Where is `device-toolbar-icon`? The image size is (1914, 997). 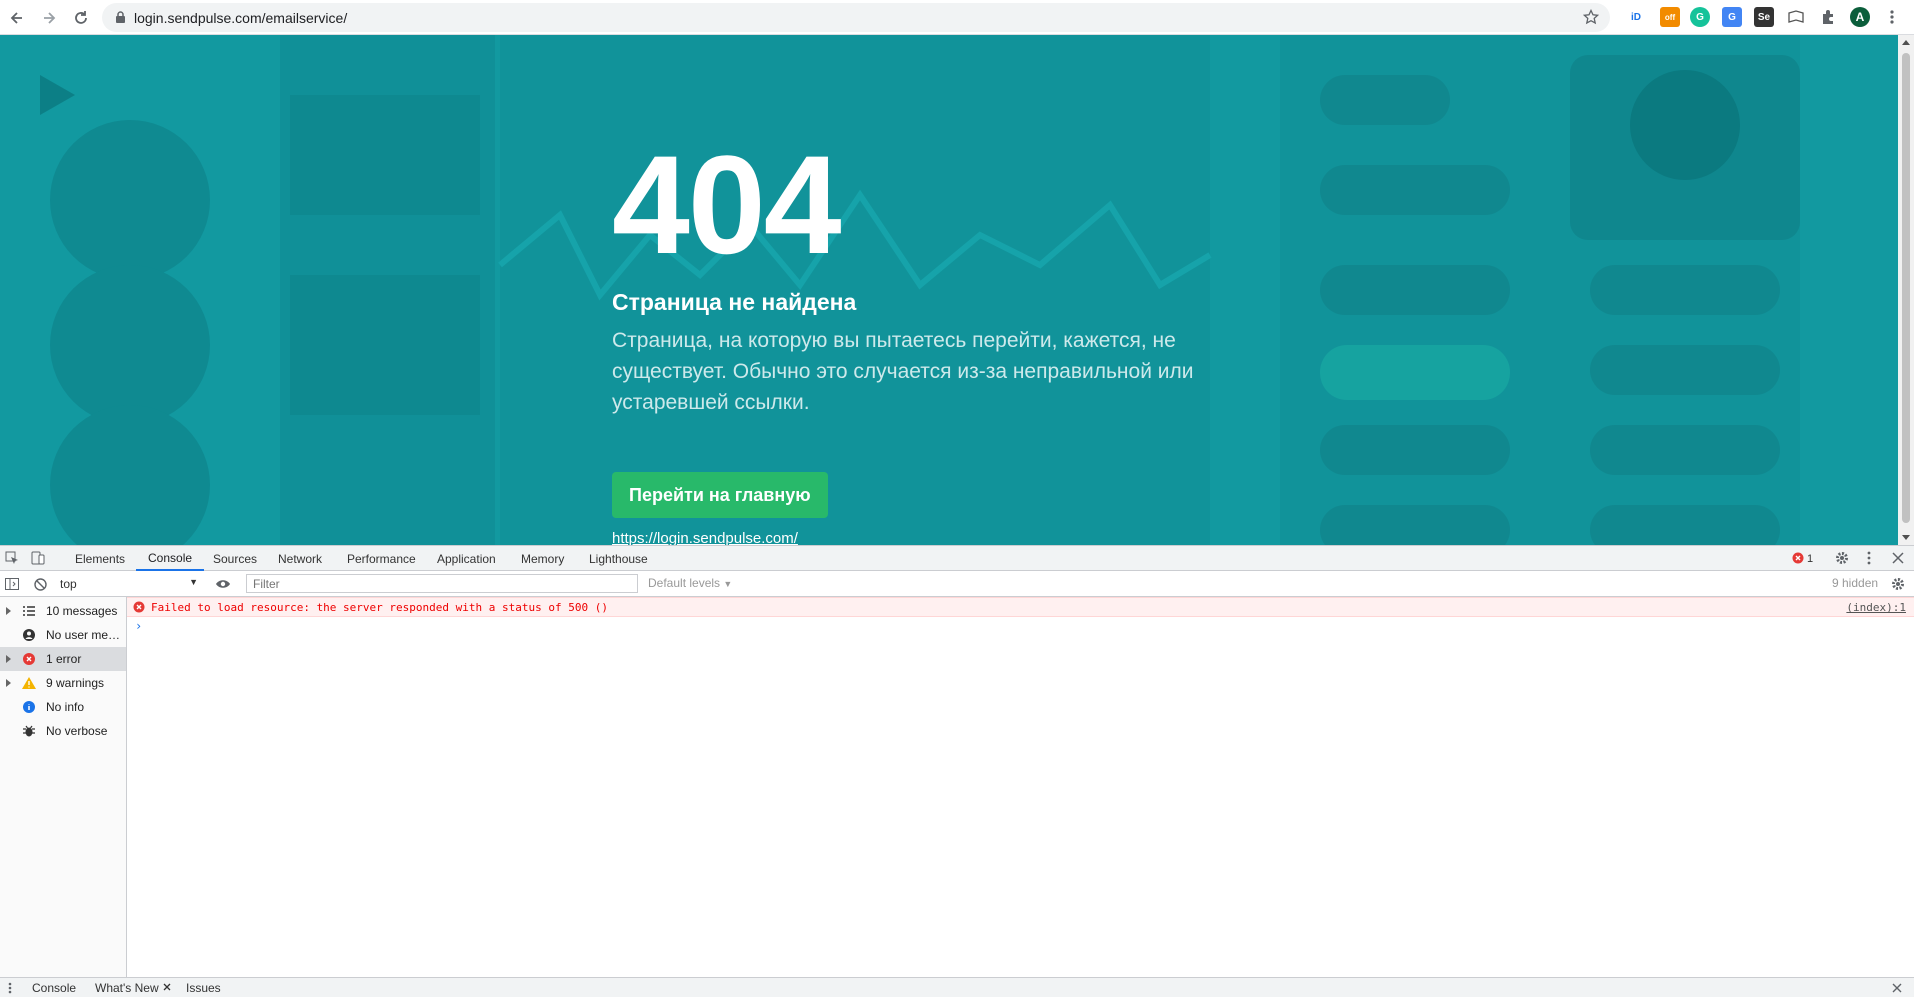
device-toolbar-icon is located at coordinates (38, 558).